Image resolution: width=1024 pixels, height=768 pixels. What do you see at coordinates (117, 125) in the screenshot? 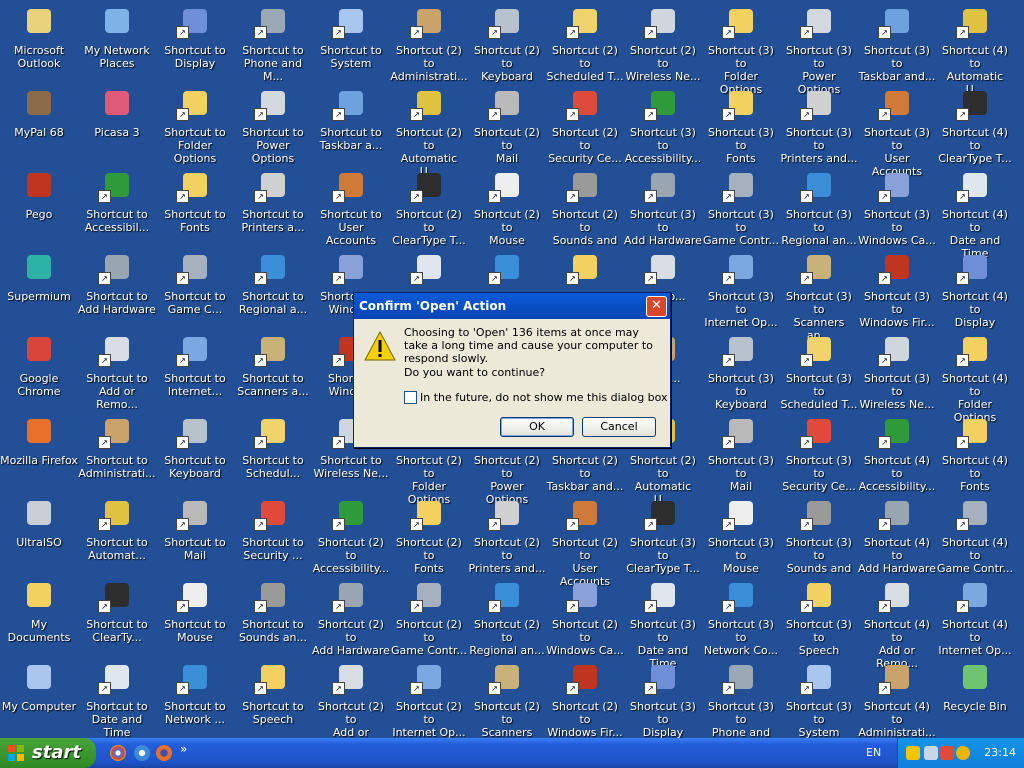
I see `desktop-icon: Picasa 3` at bounding box center [117, 125].